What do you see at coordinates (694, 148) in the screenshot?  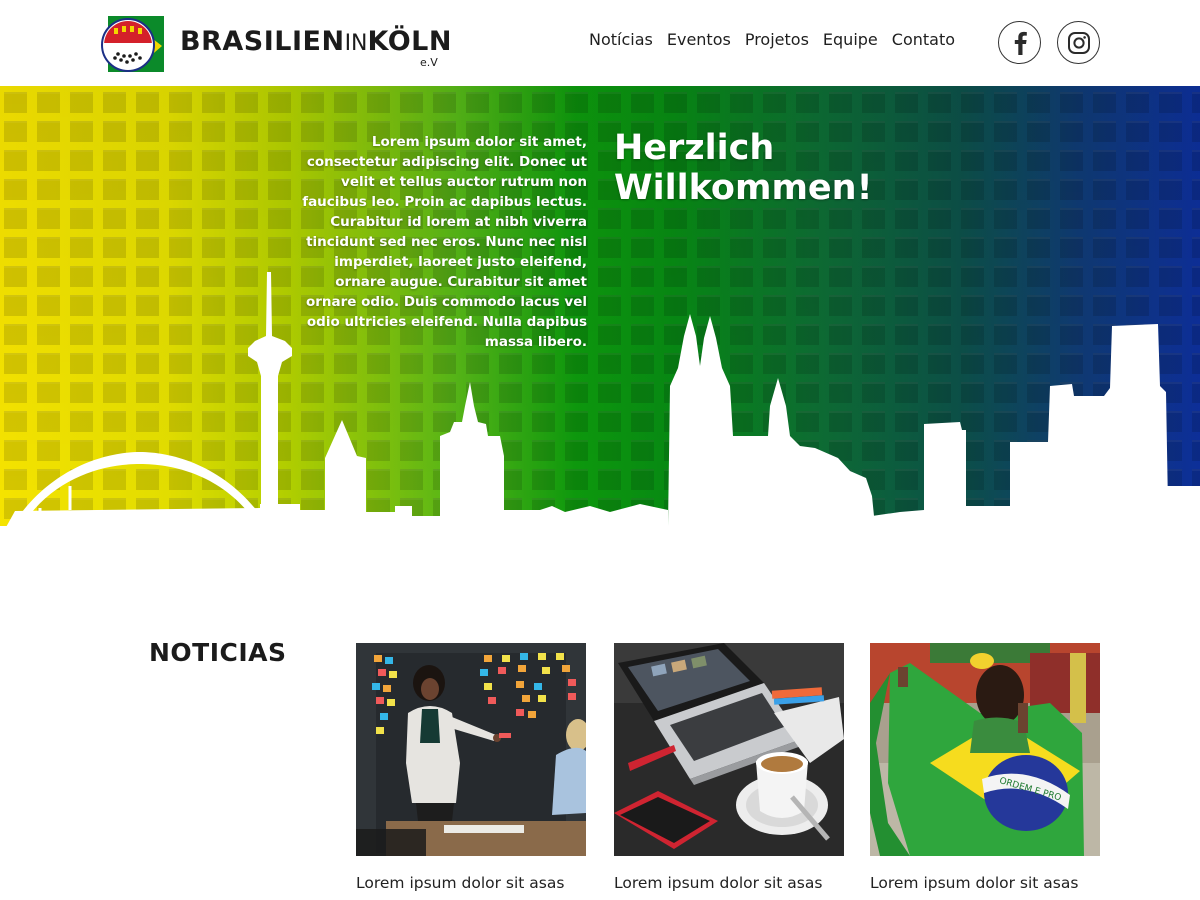 I see `hero-title-line1: Herzlich` at bounding box center [694, 148].